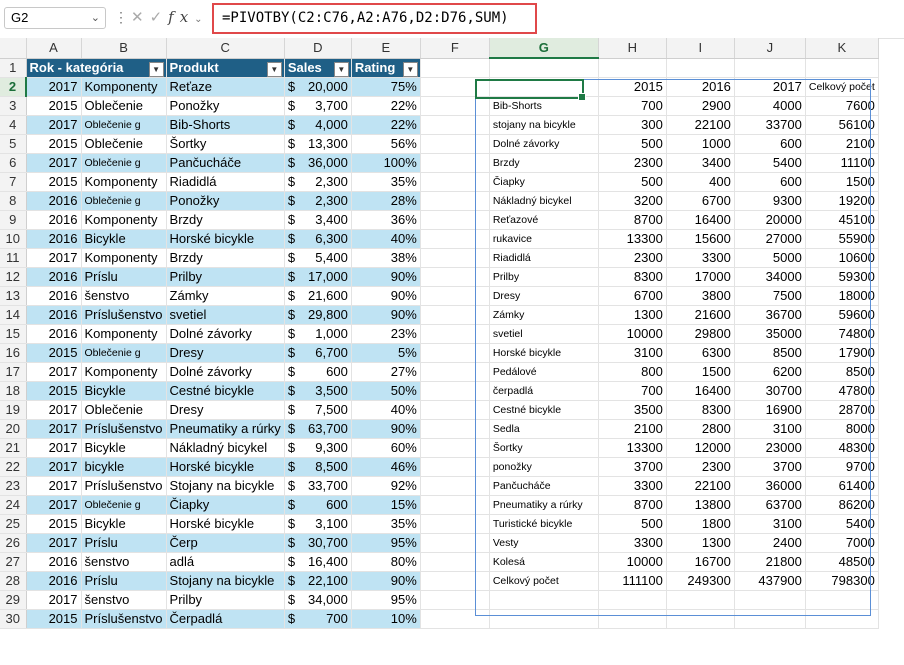 This screenshot has height=665, width=904. What do you see at coordinates (632, 334) in the screenshot?
I see `pivot-value-cell: 10000` at bounding box center [632, 334].